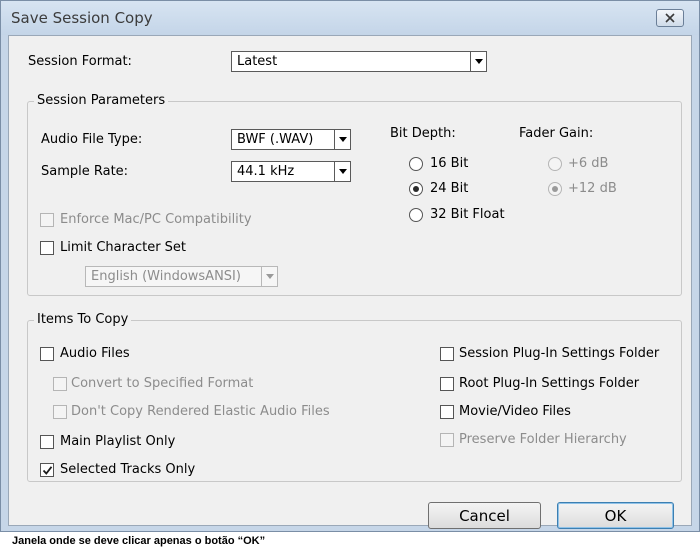 The image size is (700, 552). I want to click on main-playlist-checkbox, so click(47, 442).